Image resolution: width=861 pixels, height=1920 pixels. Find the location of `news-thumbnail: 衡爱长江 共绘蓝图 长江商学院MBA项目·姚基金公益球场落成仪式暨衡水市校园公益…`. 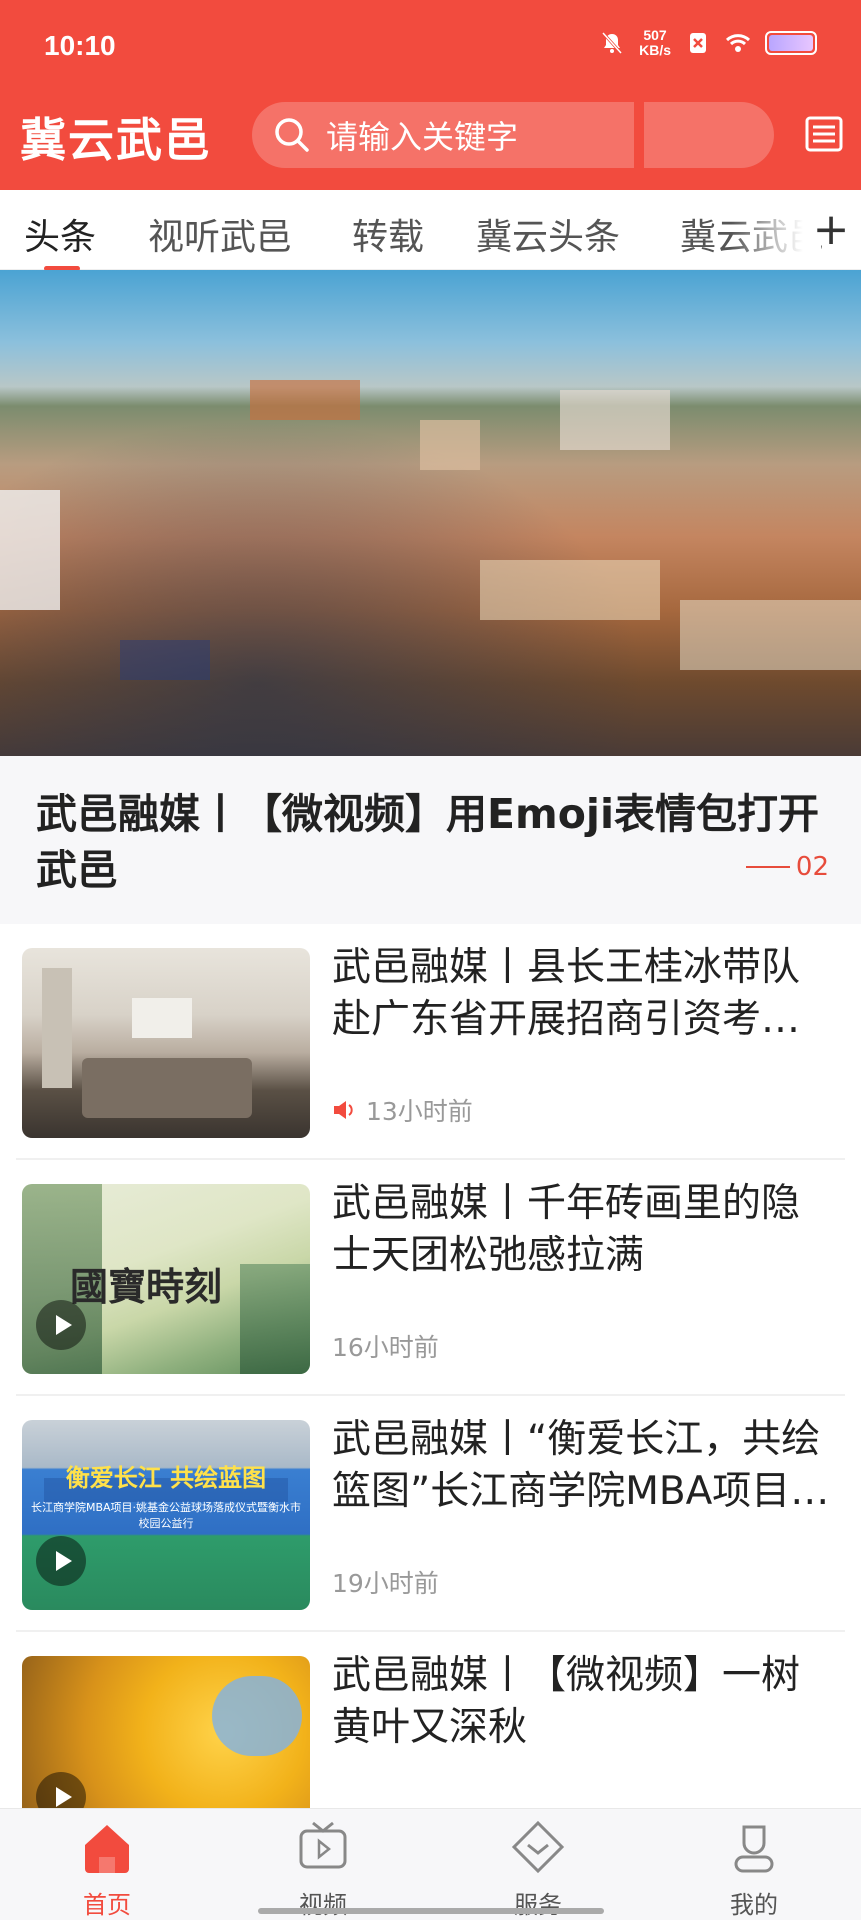

news-thumbnail: 衡爱长江 共绘蓝图 长江商学院MBA项目·姚基金公益球场落成仪式暨衡水市校园公益… is located at coordinates (166, 1515).